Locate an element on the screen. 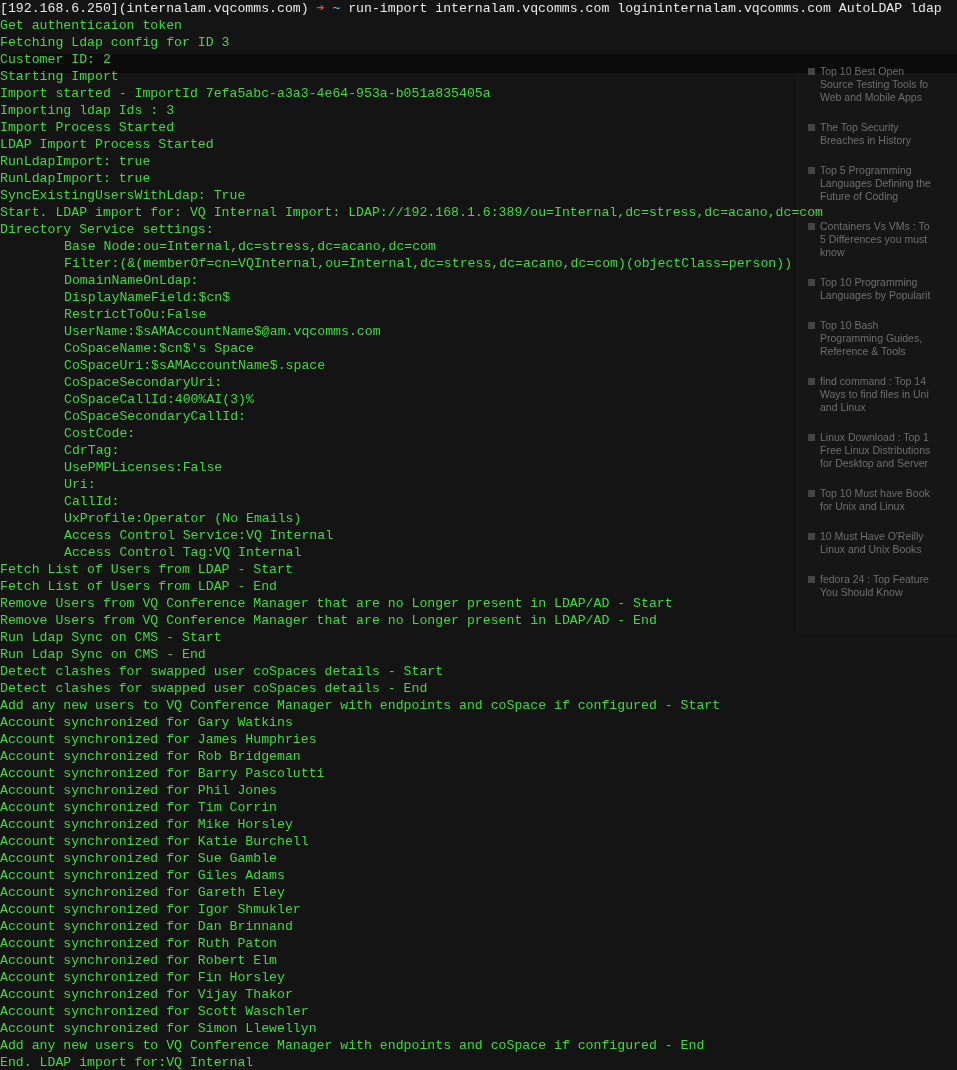  output-line: Fetch List of Users from LDAP - Start is located at coordinates (146, 569).